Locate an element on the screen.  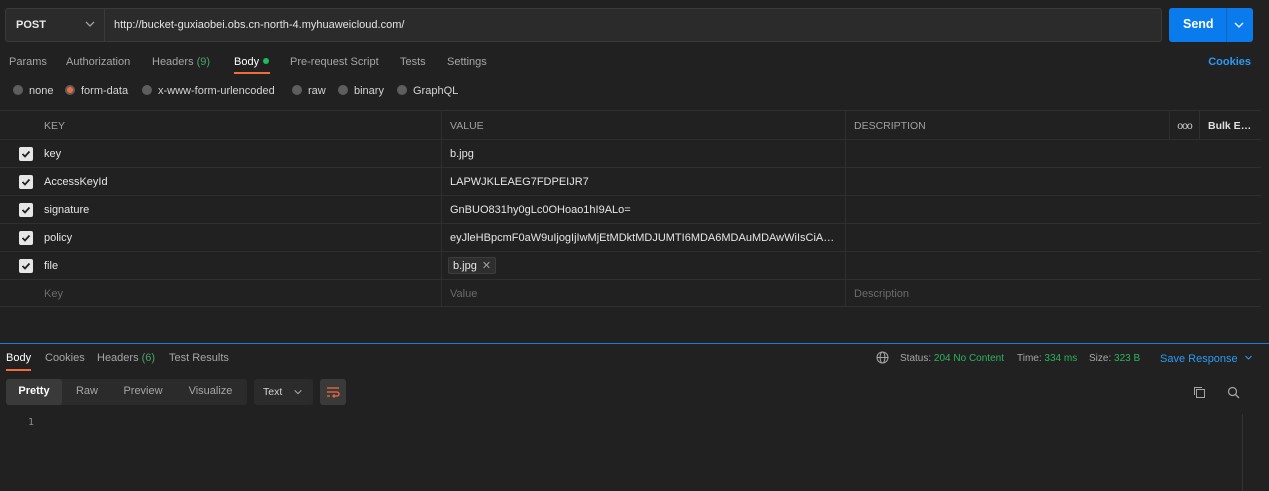
table-row: signature GnBUO831hy0gLc0OHoao1hI9ALo= is located at coordinates (630, 209).